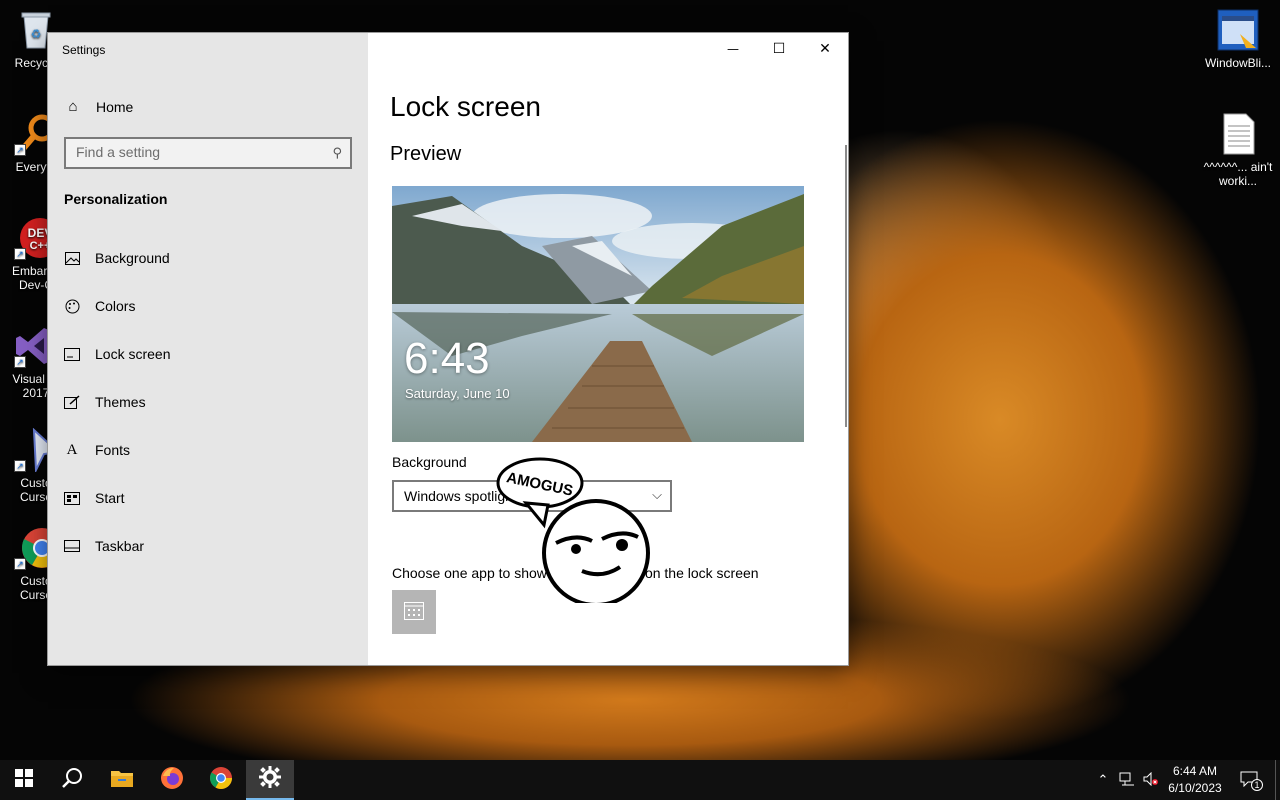 Image resolution: width=1280 pixels, height=800 pixels. I want to click on calendar-icon, so click(414, 612).